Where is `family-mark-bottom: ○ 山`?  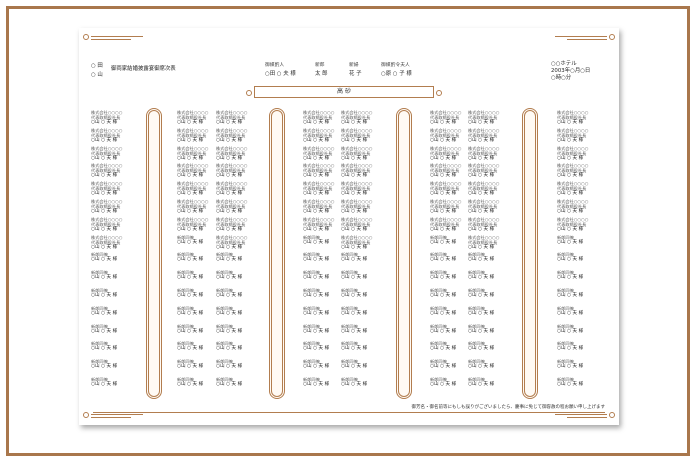
family-mark-bottom: ○ 山 is located at coordinates (97, 75).